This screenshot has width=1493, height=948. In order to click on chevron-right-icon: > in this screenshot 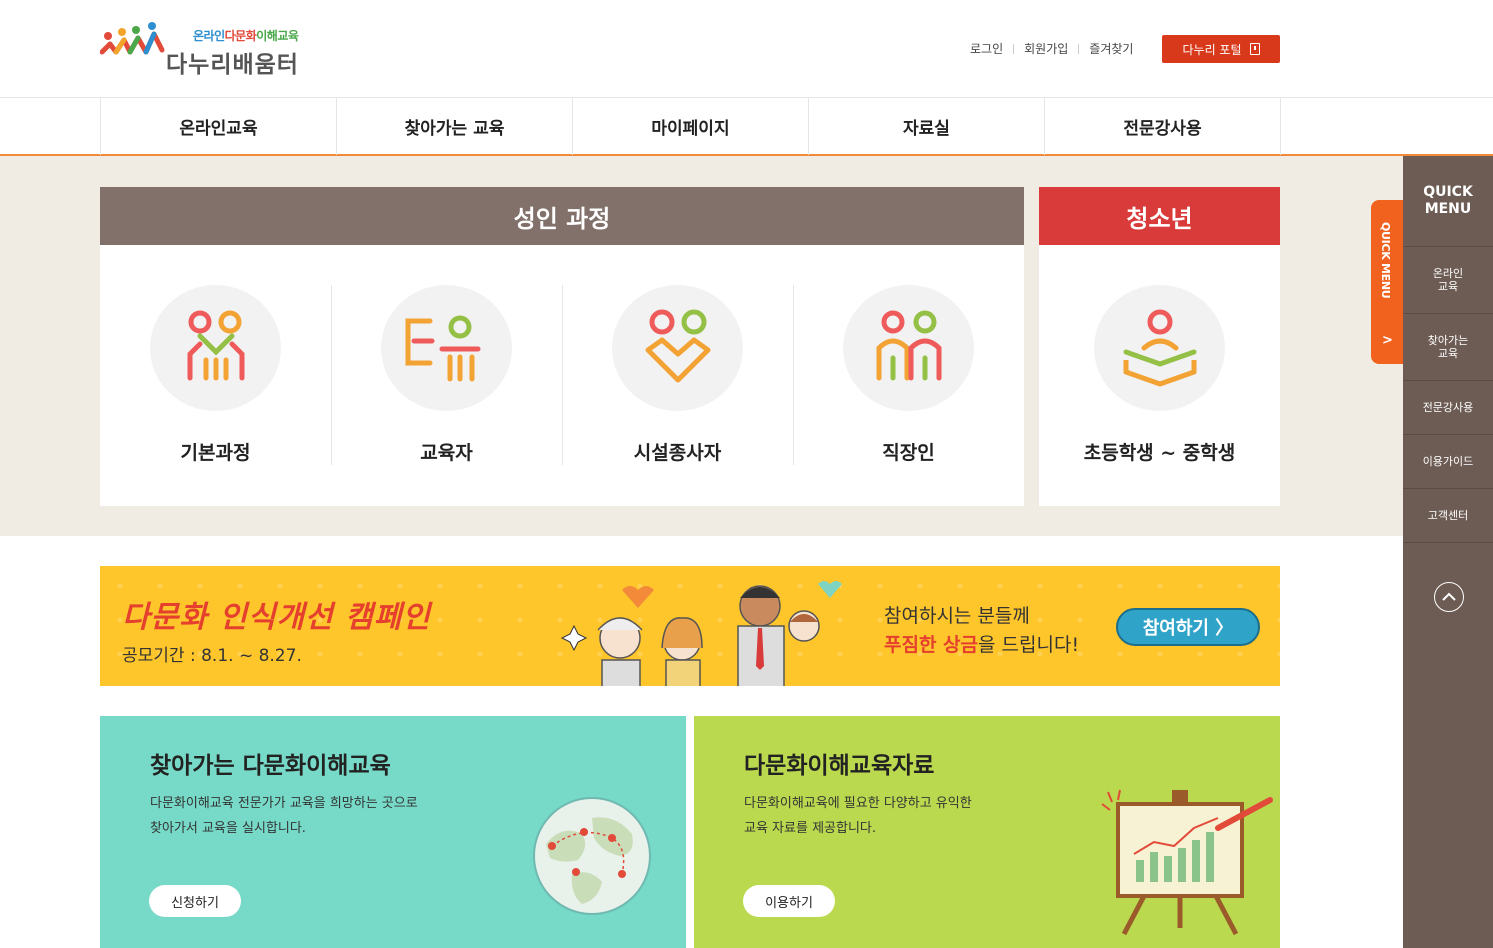, I will do `click(1387, 340)`.